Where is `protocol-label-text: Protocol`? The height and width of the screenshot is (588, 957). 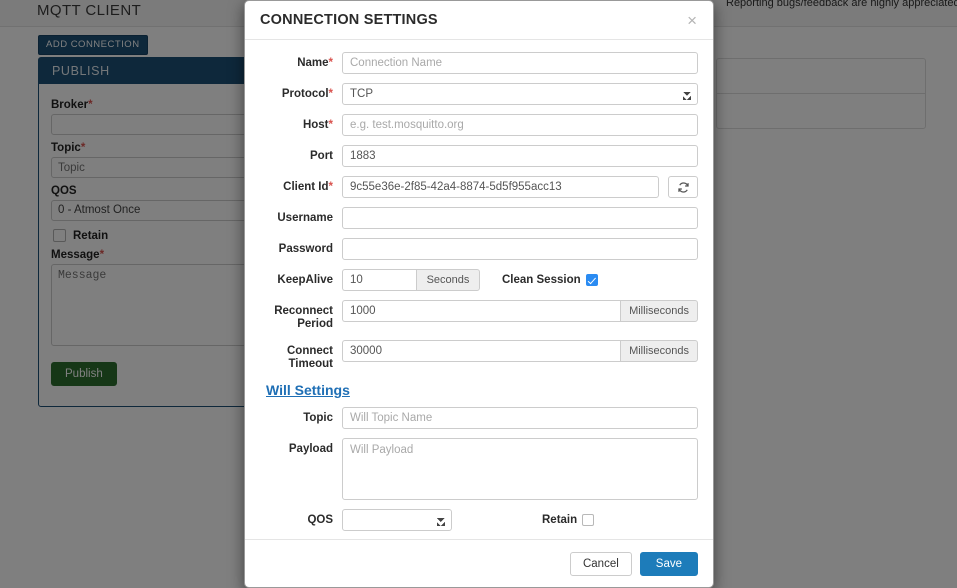
protocol-label-text: Protocol is located at coordinates (305, 94).